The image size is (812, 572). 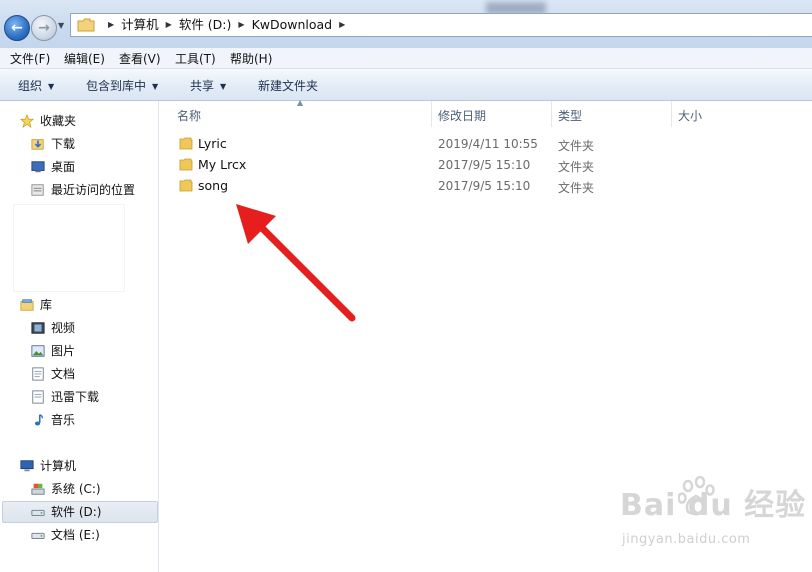 I want to click on nav-computer: 计算机, so click(x=84, y=466).